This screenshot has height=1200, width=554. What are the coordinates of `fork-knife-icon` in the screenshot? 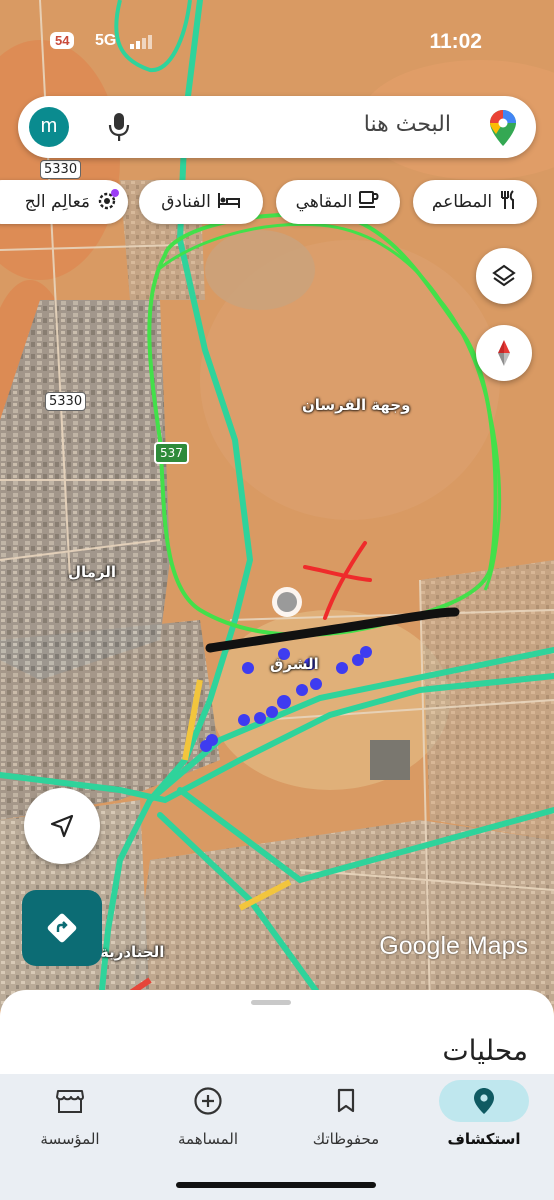 It's located at (508, 202).